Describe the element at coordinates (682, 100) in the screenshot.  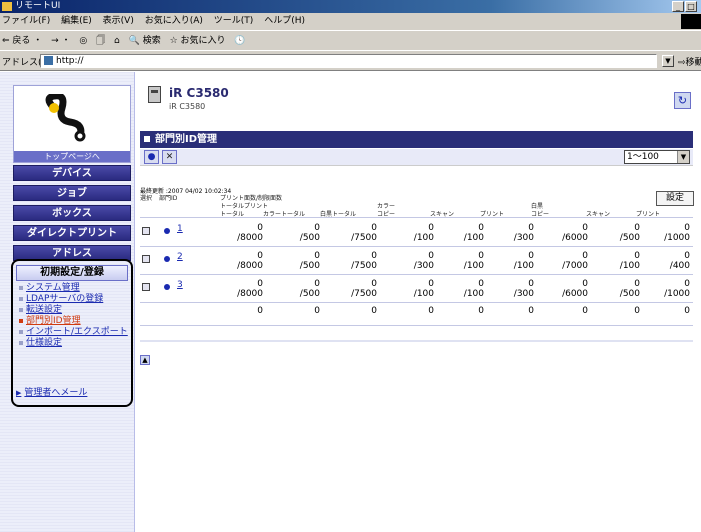
I see `refresh-icon: ↻` at that location.